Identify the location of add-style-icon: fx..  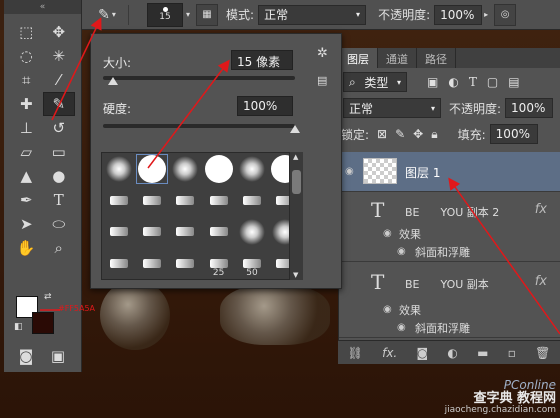
(389, 353).